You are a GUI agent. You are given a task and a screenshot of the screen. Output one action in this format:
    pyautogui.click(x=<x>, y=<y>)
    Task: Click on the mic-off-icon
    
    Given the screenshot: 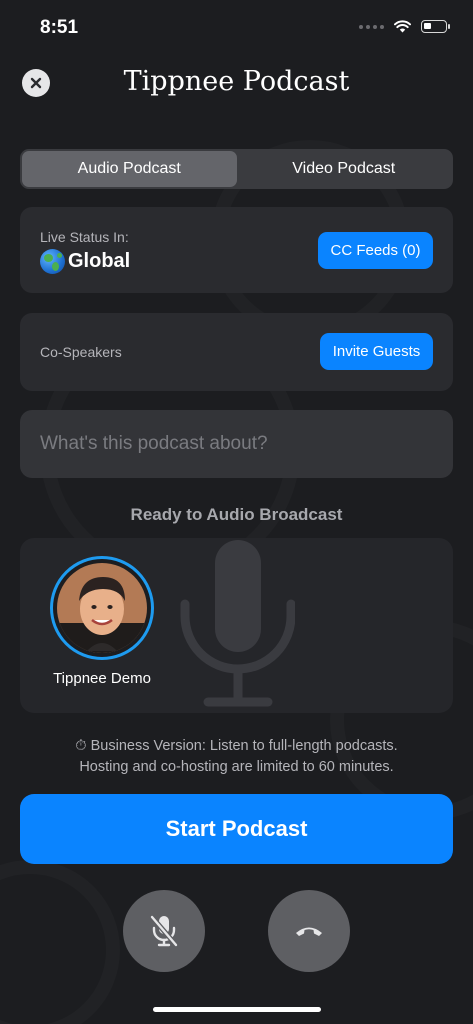 What is the action you would take?
    pyautogui.click(x=164, y=931)
    